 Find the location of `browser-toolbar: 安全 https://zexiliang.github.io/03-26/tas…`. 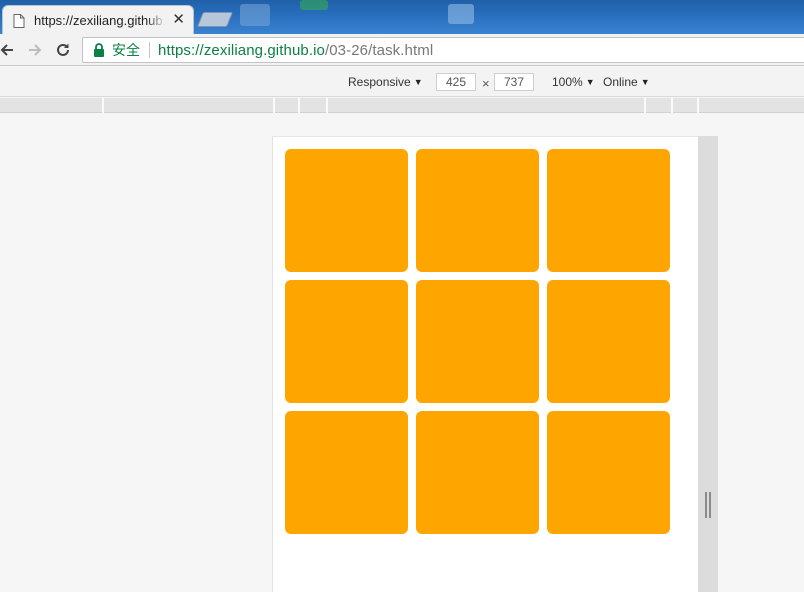

browser-toolbar: 安全 https://zexiliang.github.io/03-26/tas… is located at coordinates (402, 50).